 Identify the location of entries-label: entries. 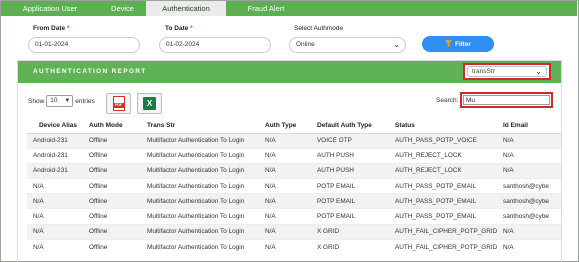
(85, 101).